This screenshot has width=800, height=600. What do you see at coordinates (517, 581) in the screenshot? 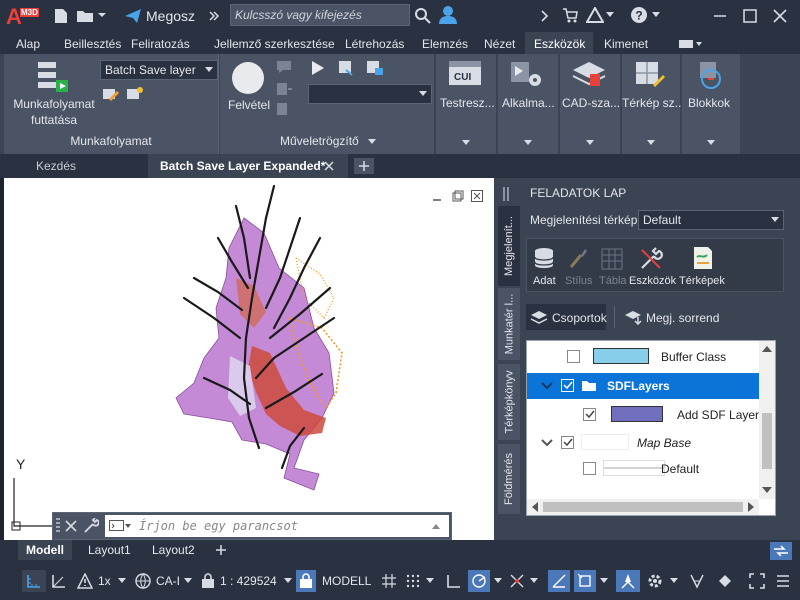
I see `isodraft-icon` at bounding box center [517, 581].